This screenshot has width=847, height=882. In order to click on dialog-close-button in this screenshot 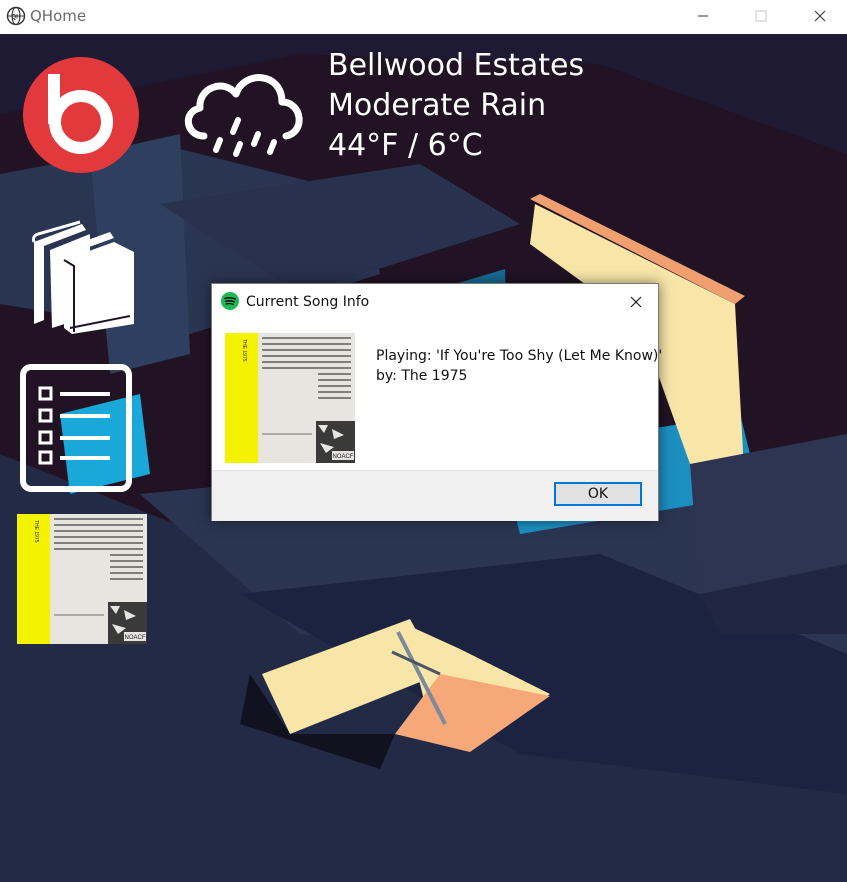, I will do `click(636, 302)`.